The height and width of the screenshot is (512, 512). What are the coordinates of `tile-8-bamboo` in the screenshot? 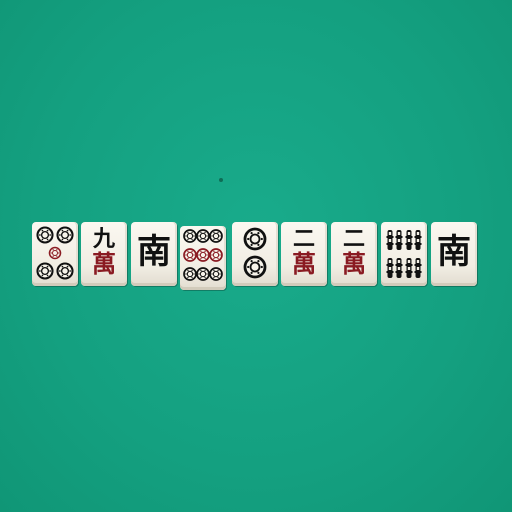 It's located at (404, 254).